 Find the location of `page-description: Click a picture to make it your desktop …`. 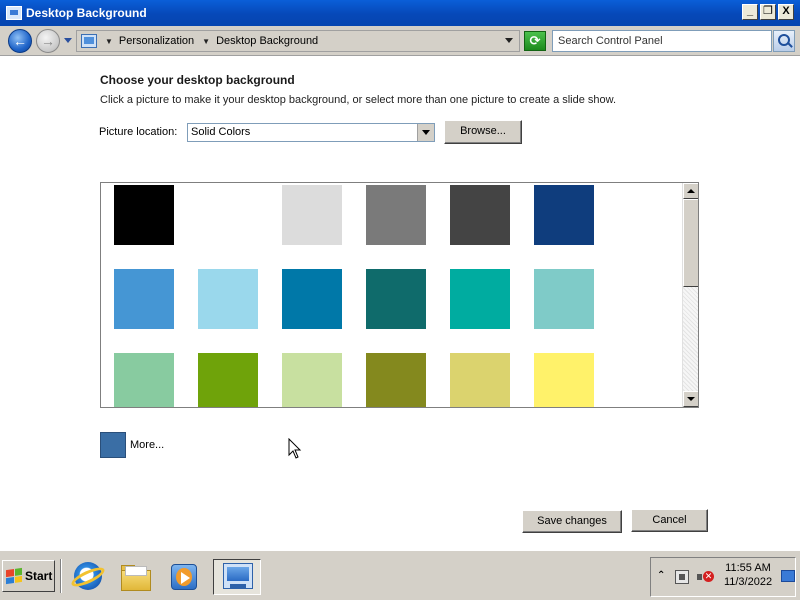

page-description: Click a picture to make it your desktop … is located at coordinates (358, 100).